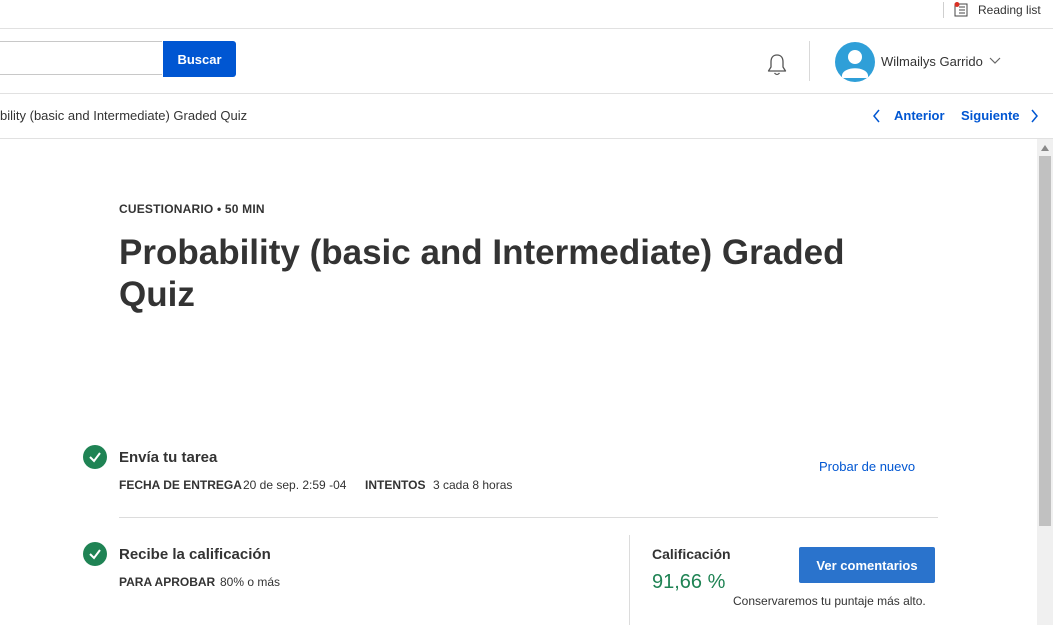  Describe the element at coordinates (395, 485) in the screenshot. I see `attempts-label: INTENTOS` at that location.